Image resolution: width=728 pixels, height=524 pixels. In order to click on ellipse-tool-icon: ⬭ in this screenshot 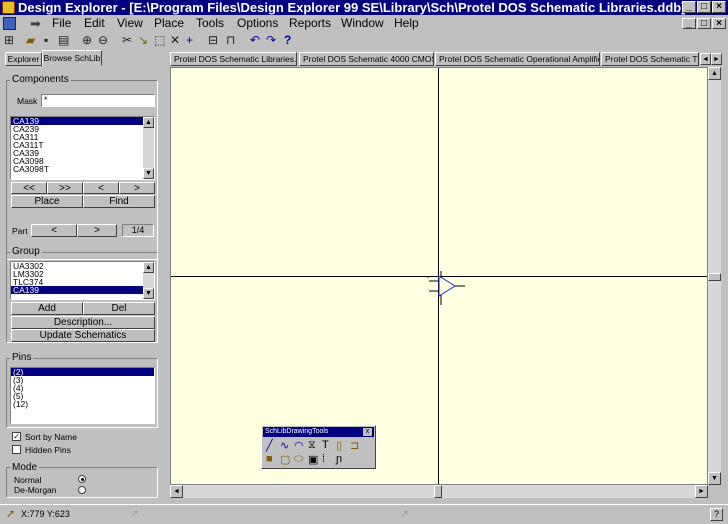, I will do `click(298, 459)`.